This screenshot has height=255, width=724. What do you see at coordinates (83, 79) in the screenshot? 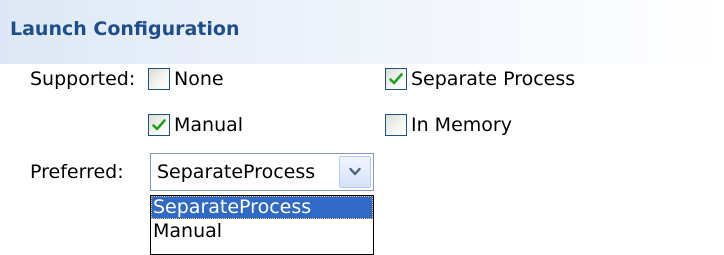
I see `supported-label: Supported:` at bounding box center [83, 79].